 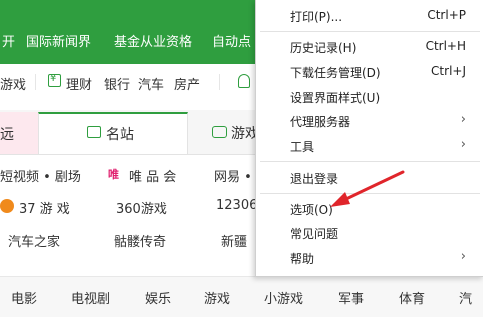 What do you see at coordinates (340, 199) in the screenshot?
I see `annotation-arrow-head` at bounding box center [340, 199].